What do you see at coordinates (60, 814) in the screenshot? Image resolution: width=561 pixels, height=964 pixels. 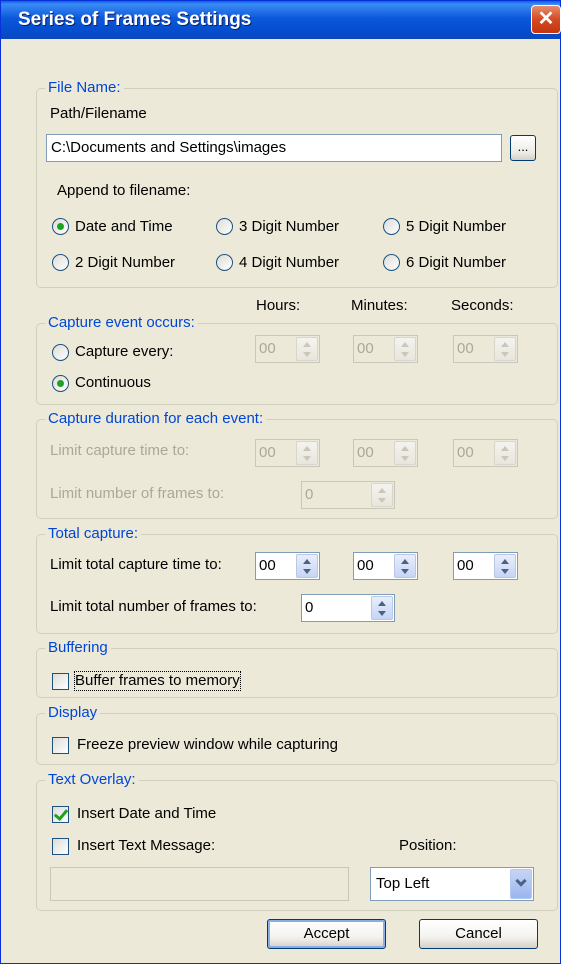 I see `insert-datetime-check` at bounding box center [60, 814].